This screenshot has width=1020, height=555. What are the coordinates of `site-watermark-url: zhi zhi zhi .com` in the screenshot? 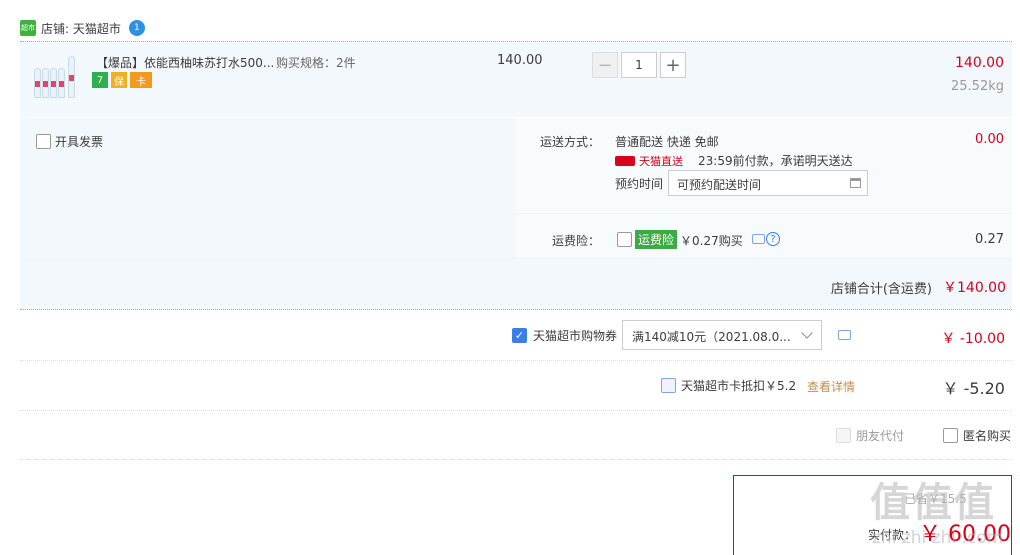 It's located at (938, 538).